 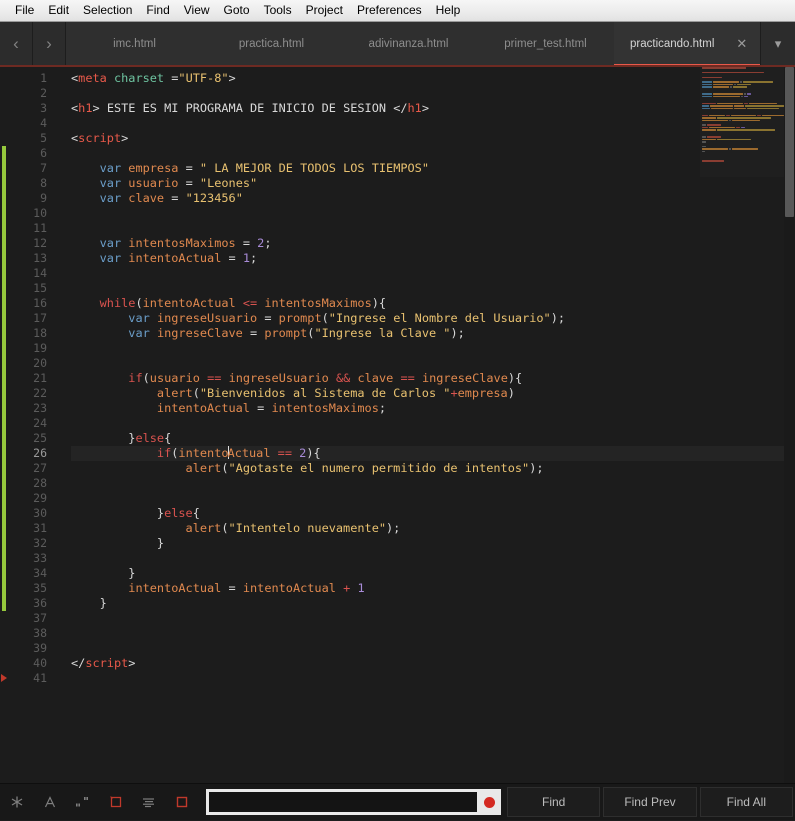 I want to click on line-number: 36, so click(x=27, y=603).